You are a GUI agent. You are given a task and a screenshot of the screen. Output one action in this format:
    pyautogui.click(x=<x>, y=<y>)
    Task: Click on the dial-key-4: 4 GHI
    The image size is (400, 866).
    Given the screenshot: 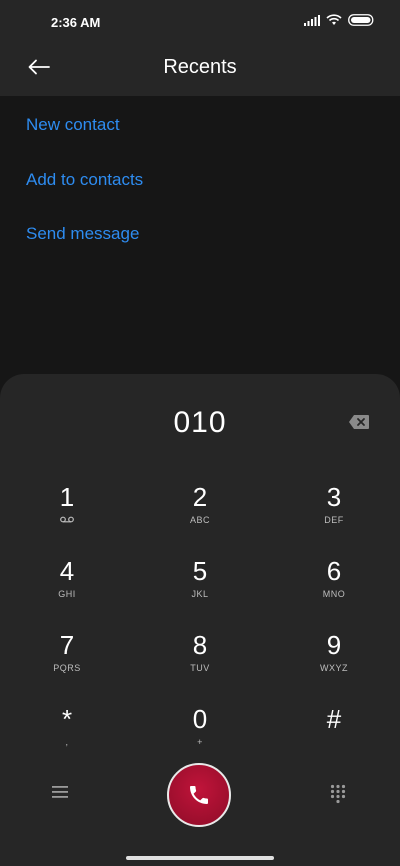 What is the action you would take?
    pyautogui.click(x=67, y=586)
    